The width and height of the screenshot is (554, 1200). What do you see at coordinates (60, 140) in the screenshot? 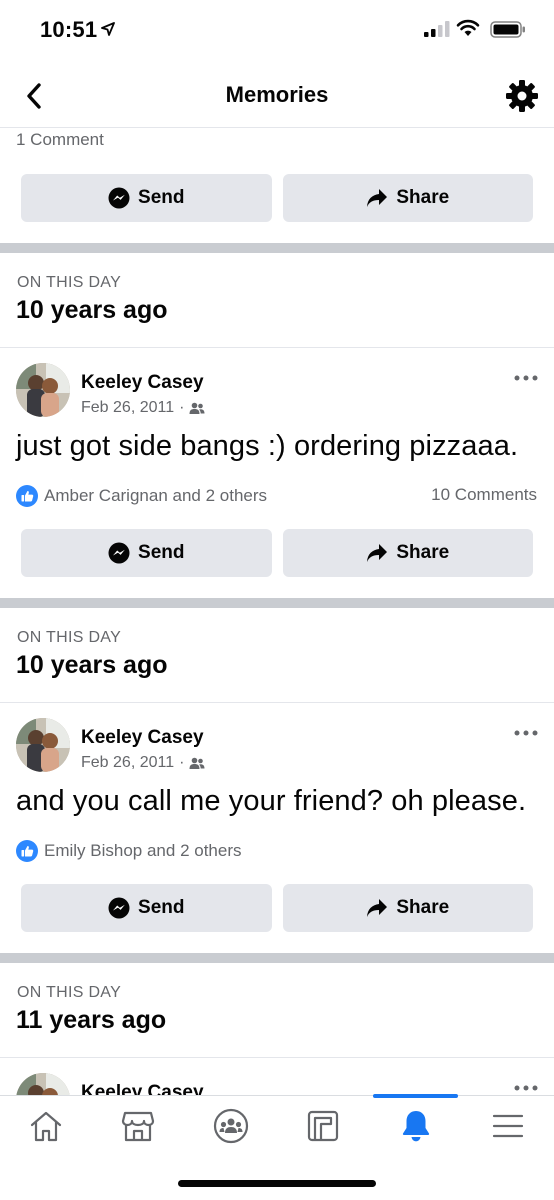
I see `comment-count: 1 Comment` at bounding box center [60, 140].